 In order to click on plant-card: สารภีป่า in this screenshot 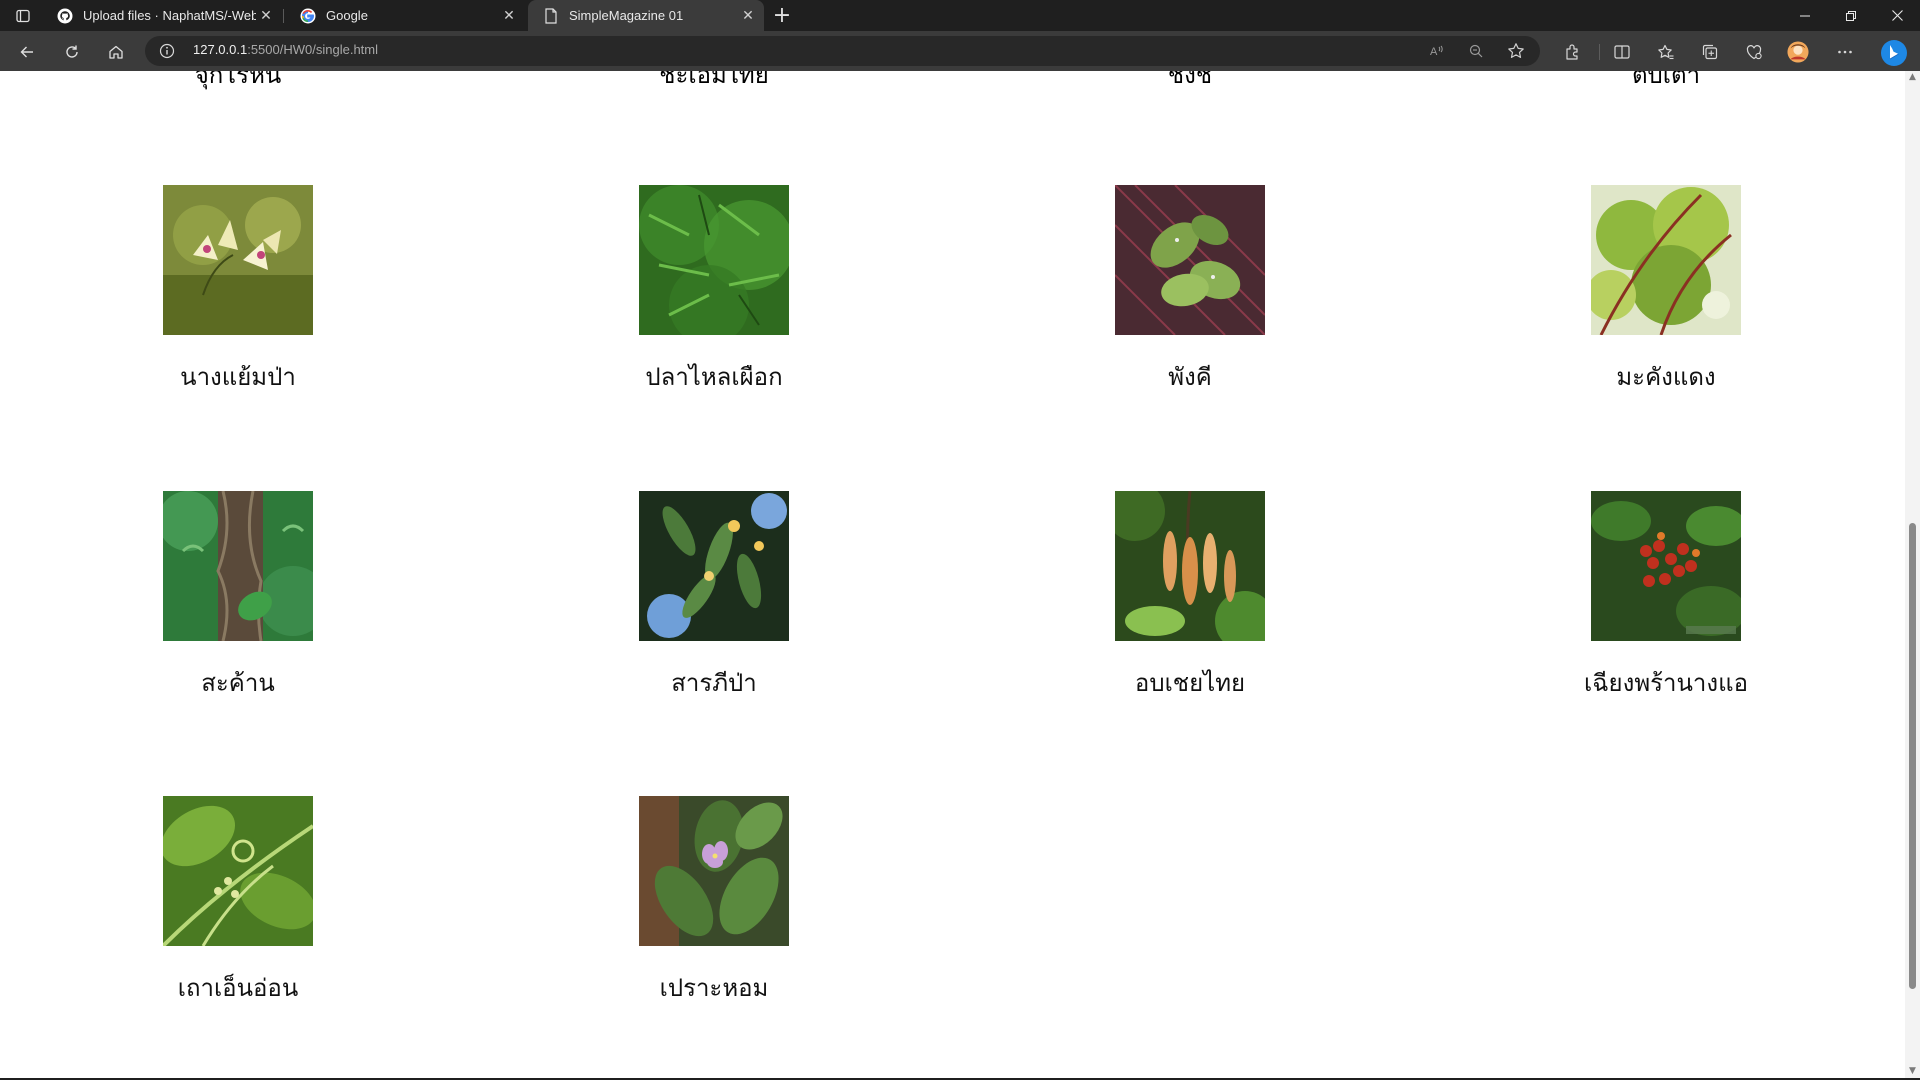, I will do `click(714, 596)`.